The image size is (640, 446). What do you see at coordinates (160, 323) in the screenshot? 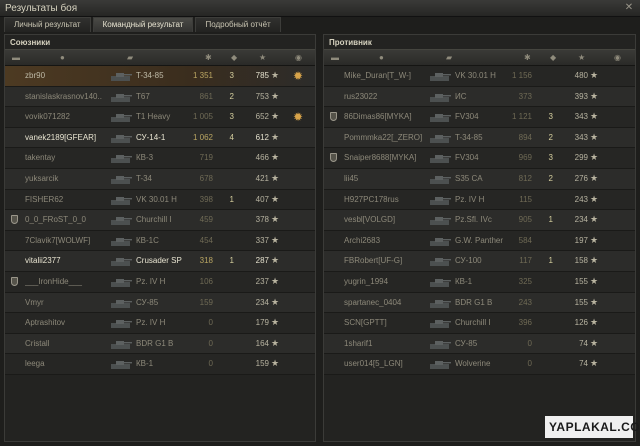
I see `player-row: Aptrashitov Pz. IV H 0 179 ★` at bounding box center [160, 323].